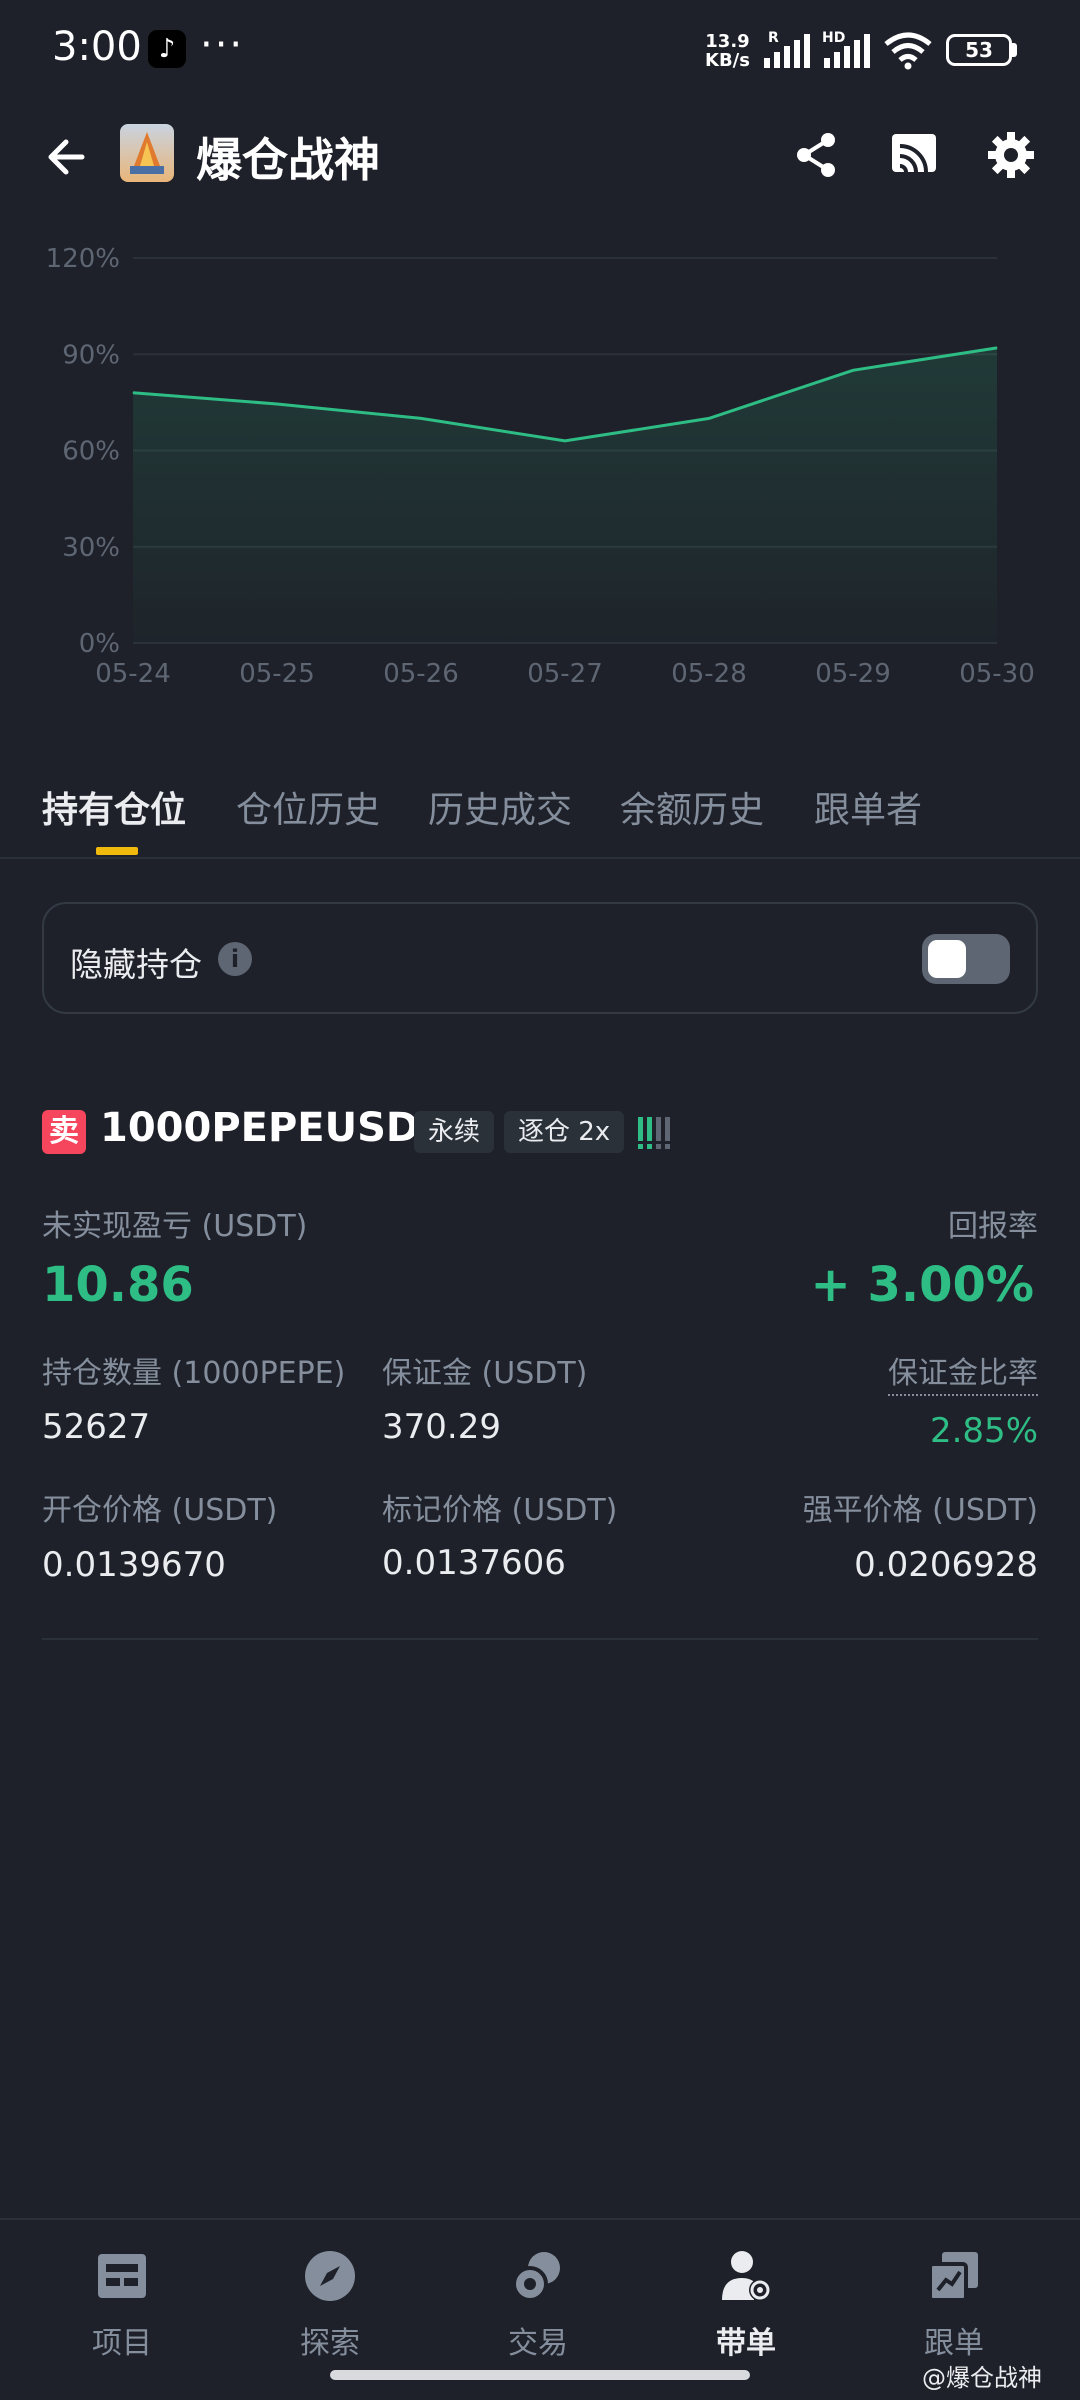 The width and height of the screenshot is (1080, 2400). I want to click on size-value: 52627, so click(96, 1427).